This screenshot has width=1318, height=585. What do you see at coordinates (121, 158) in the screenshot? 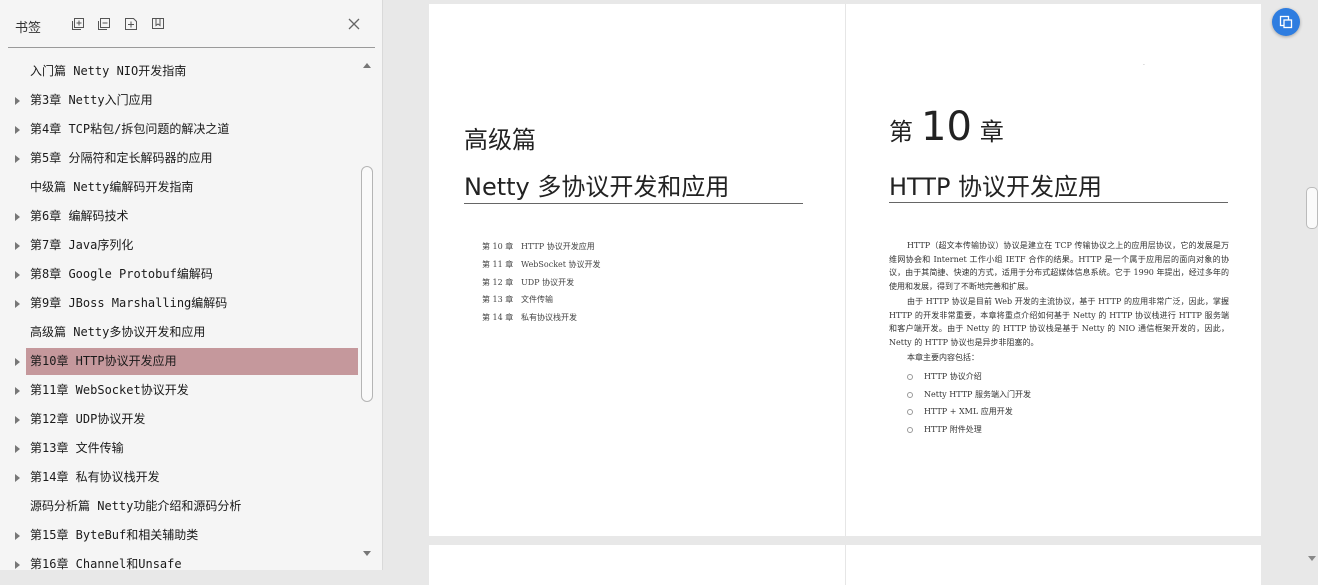
I see `bookmark-label: 第5章 分隔符和定长解码器的应用` at bounding box center [121, 158].